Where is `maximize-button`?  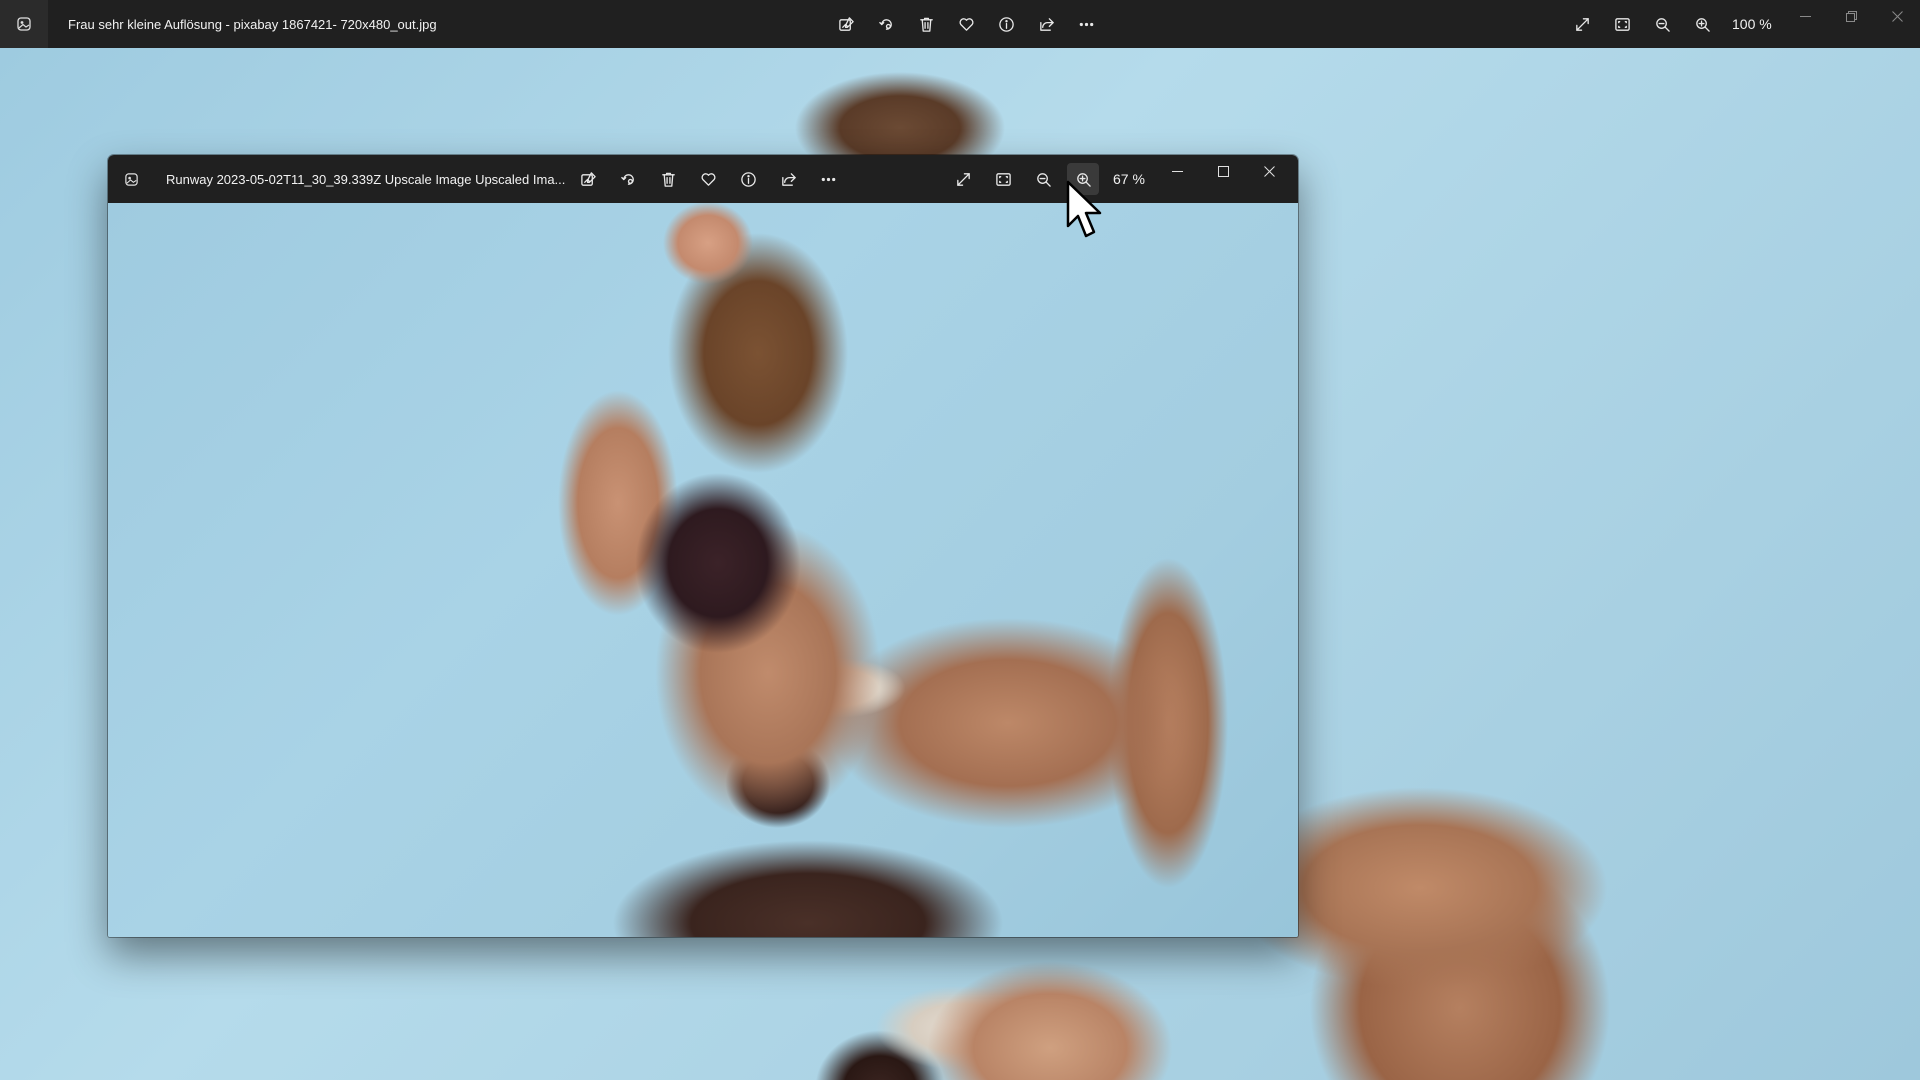 maximize-button is located at coordinates (1223, 171).